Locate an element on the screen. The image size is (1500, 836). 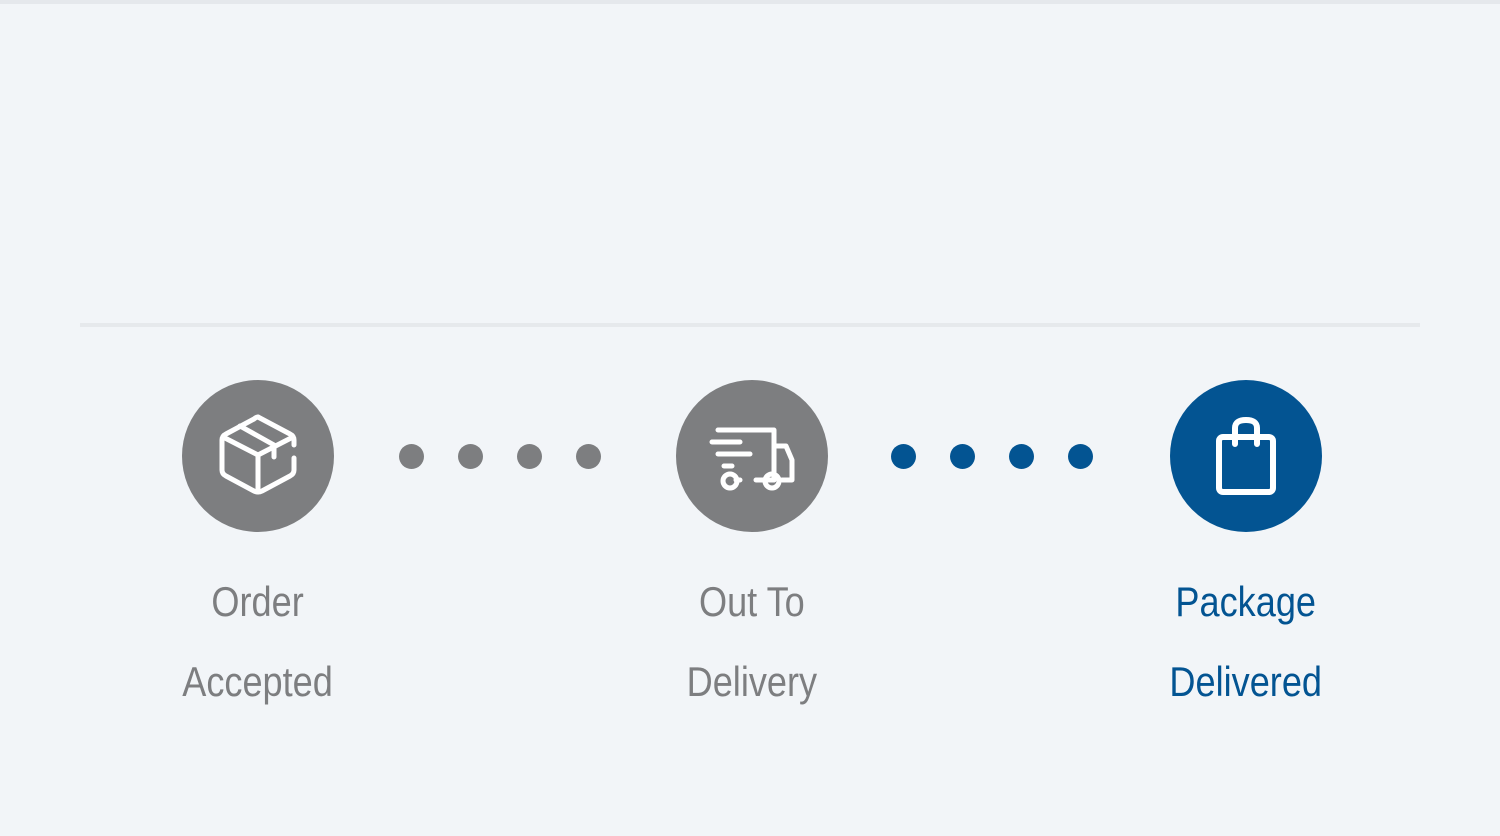
step-label-line: Delivered is located at coordinates (1246, 681).